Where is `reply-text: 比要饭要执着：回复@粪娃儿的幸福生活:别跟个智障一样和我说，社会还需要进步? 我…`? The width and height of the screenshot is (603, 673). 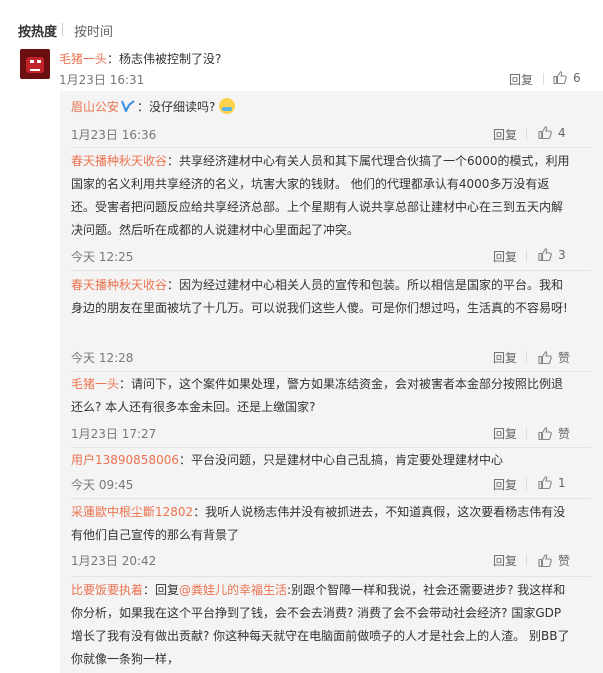 reply-text: 比要饭要执着：回复@粪娃儿的幸福生活:别跟个智障一样和我说，社会还需要进步? 我… is located at coordinates (321, 625).